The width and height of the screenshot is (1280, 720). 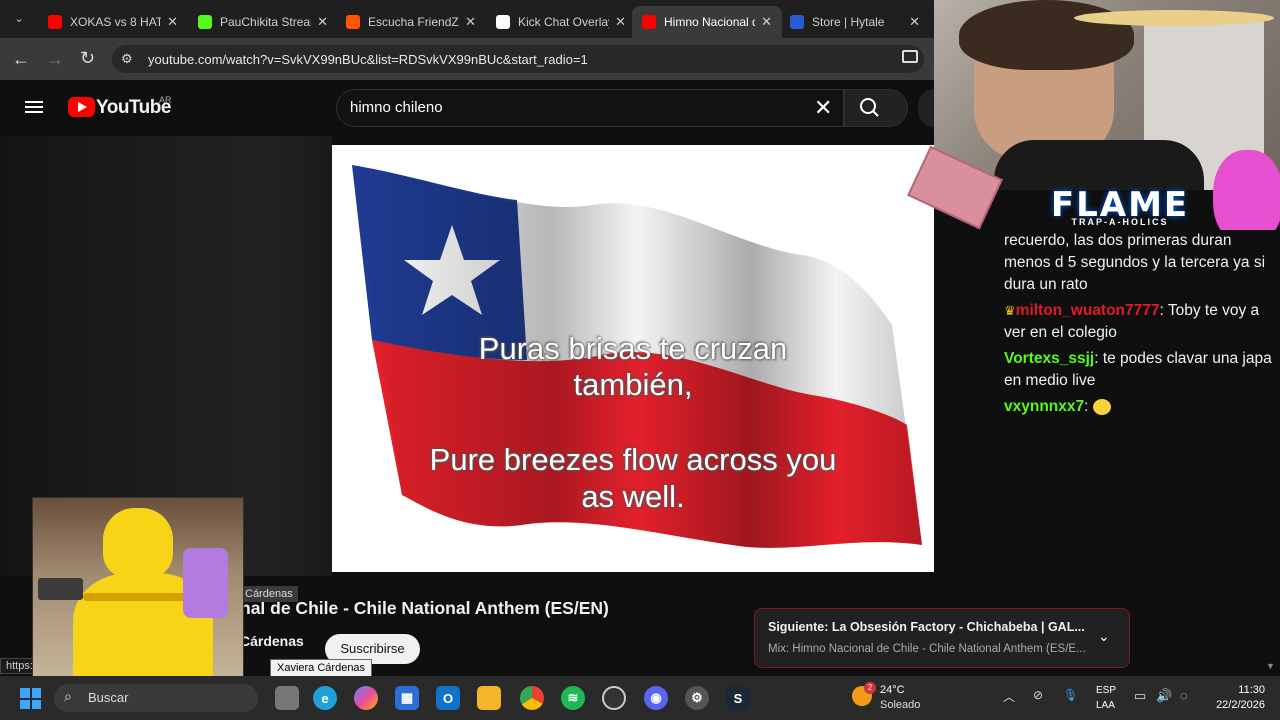 What do you see at coordinates (1120, 222) in the screenshot?
I see `flame-subtitle: TRAP-A-HOLICS` at bounding box center [1120, 222].